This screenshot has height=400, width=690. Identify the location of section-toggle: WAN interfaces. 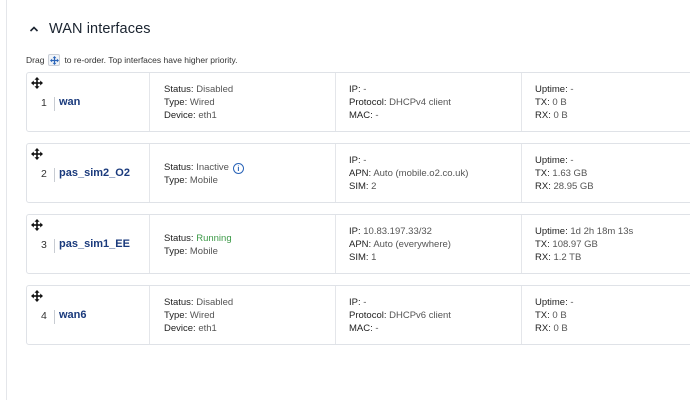
(89, 29).